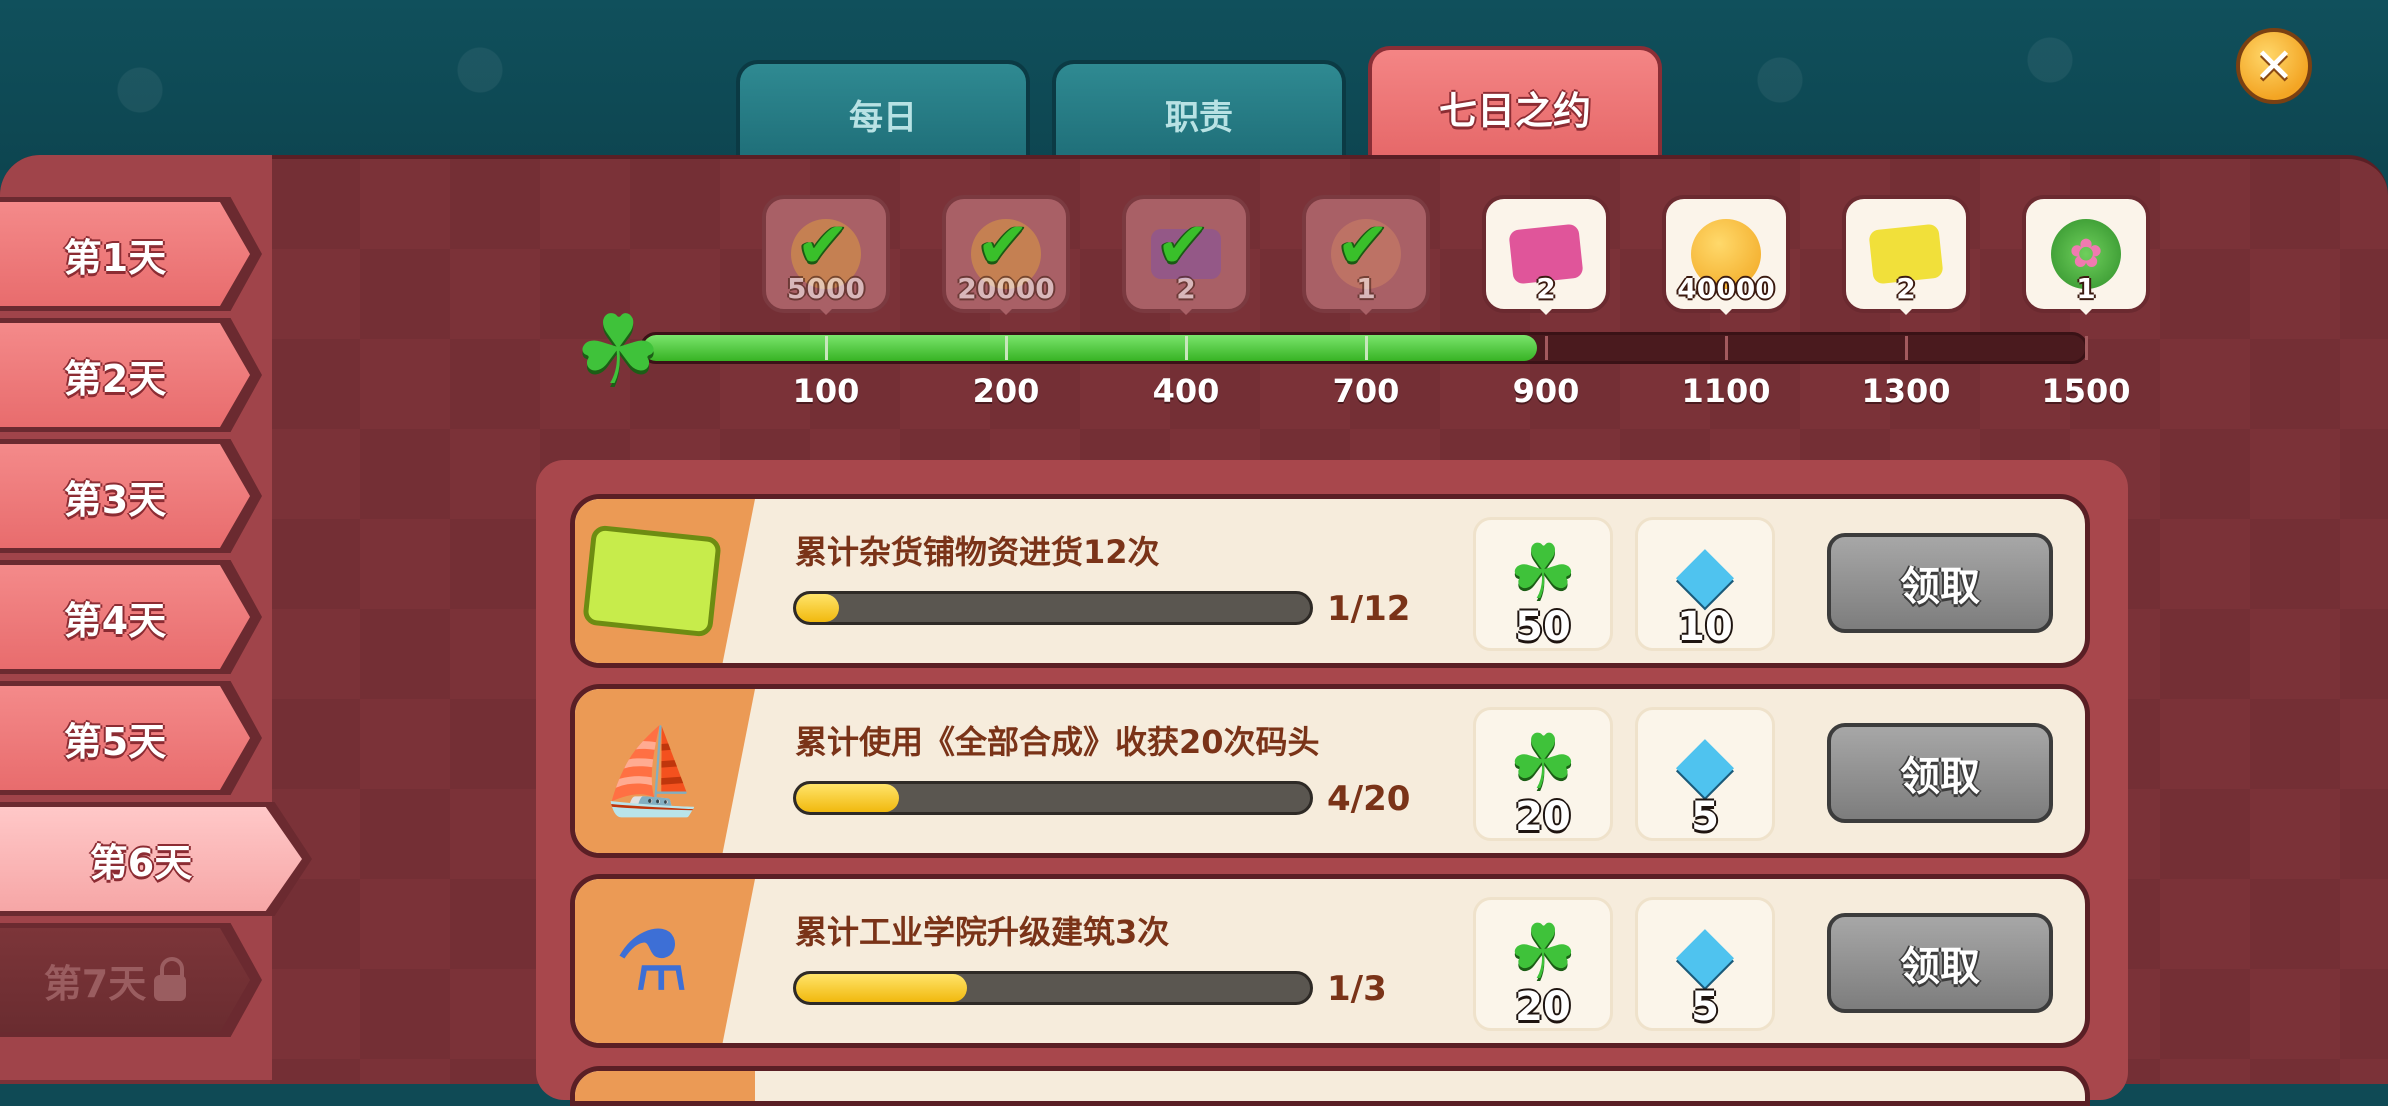 This screenshot has width=2388, height=1106. What do you see at coordinates (115, 378) in the screenshot?
I see `day-tab-label: 第2天` at bounding box center [115, 378].